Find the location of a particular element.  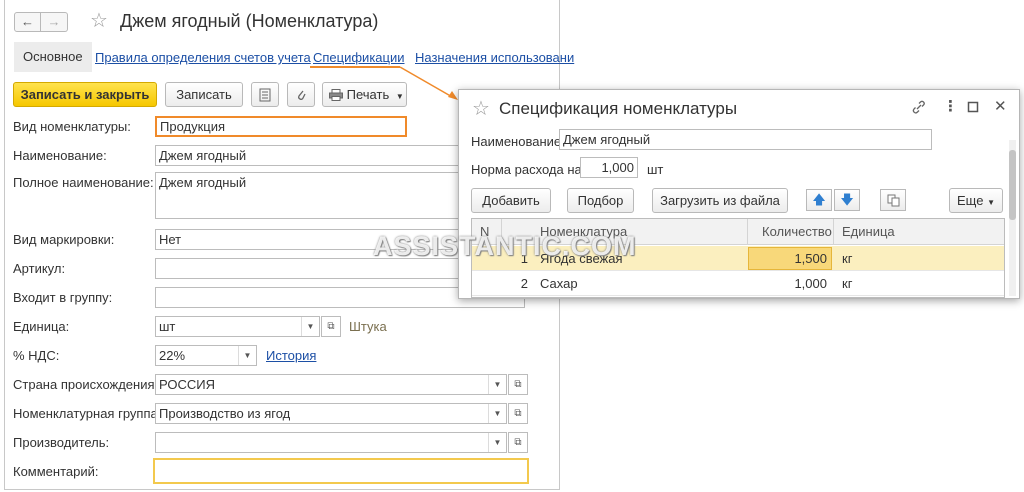

pick-button: Подбор is located at coordinates (600, 200).